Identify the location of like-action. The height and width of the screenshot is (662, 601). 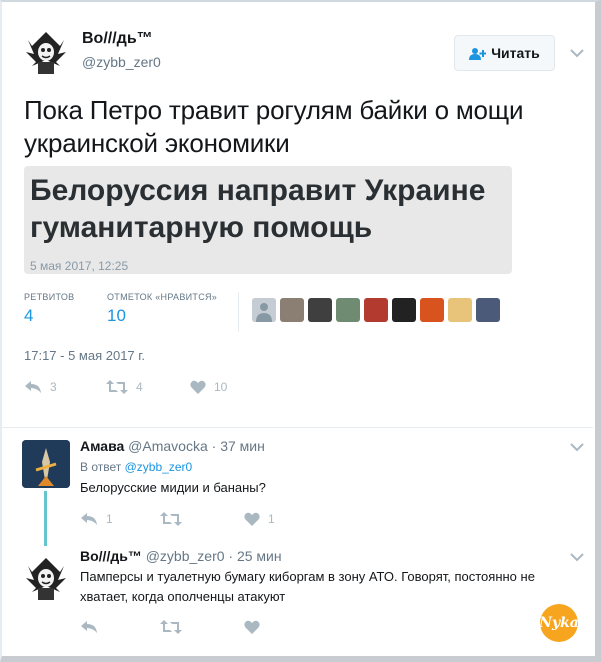
(256, 627).